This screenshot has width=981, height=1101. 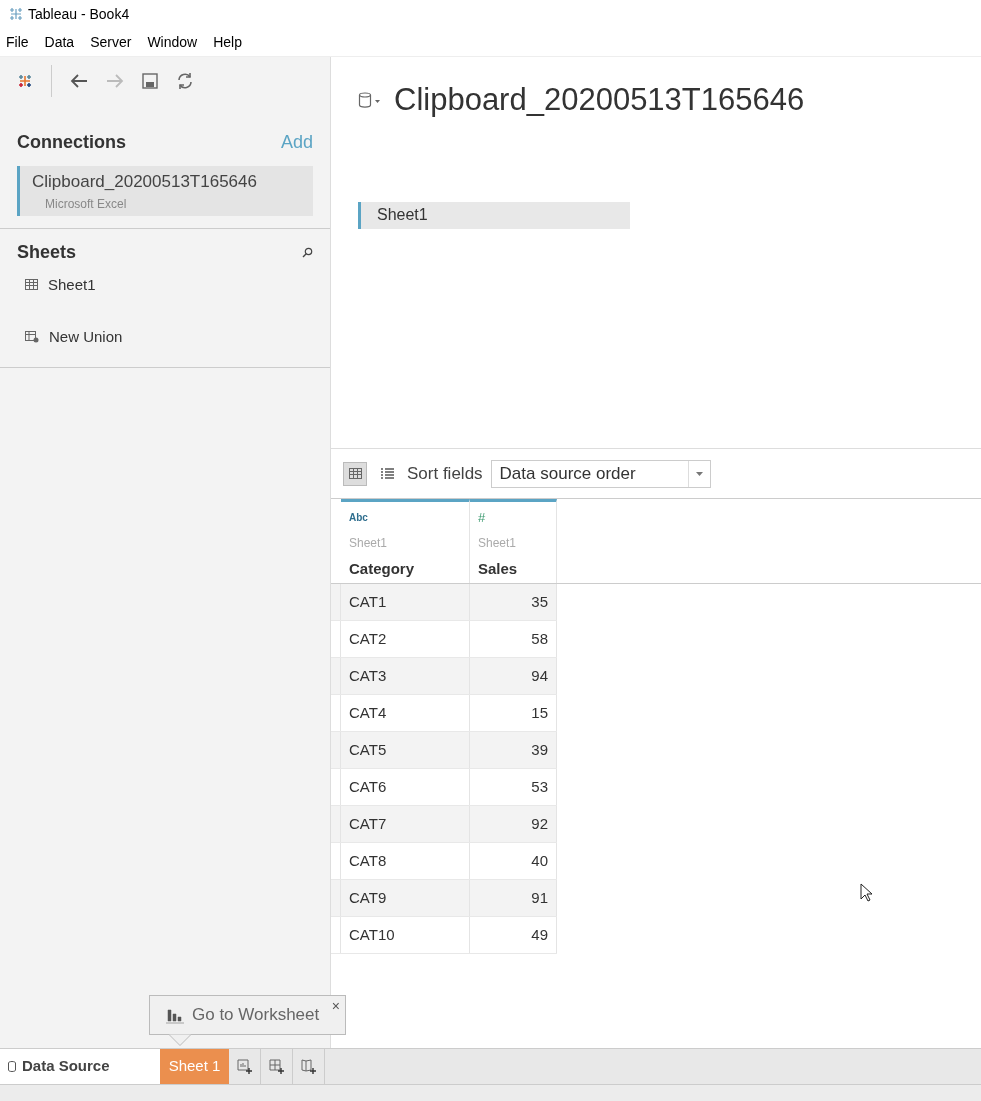 What do you see at coordinates (59, 42) in the screenshot?
I see `menu-item: Data` at bounding box center [59, 42].